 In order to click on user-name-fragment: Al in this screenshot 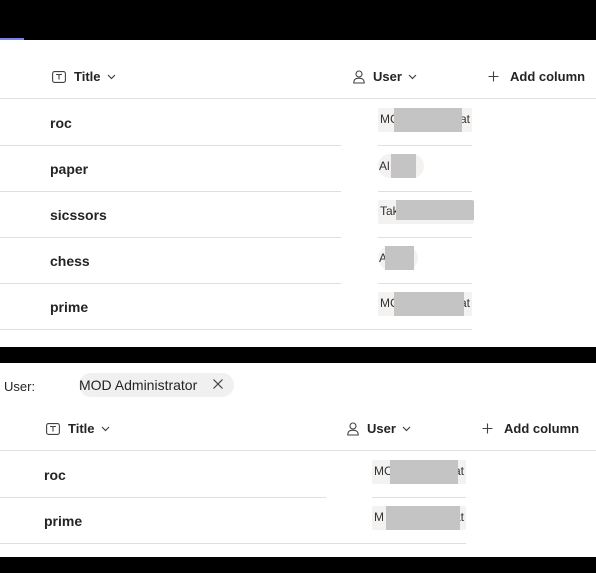, I will do `click(384, 166)`.